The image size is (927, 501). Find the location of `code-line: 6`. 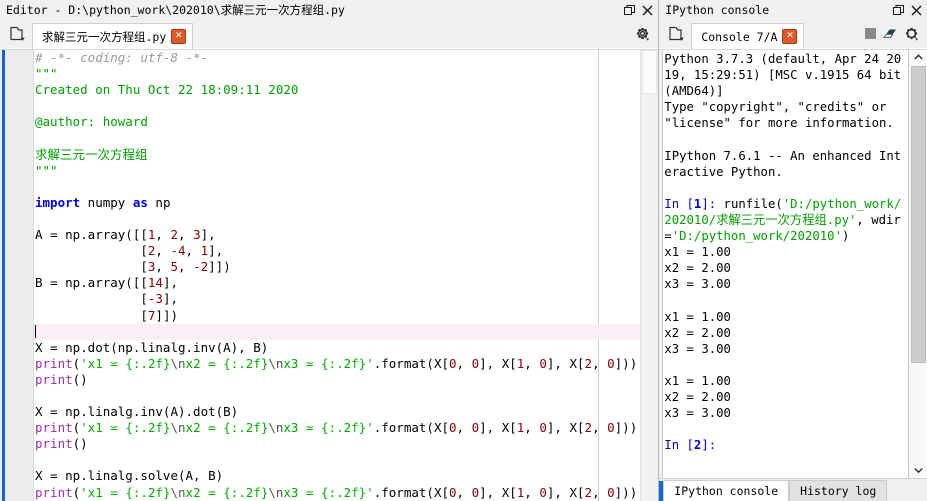

code-line: 6 is located at coordinates (337, 138).